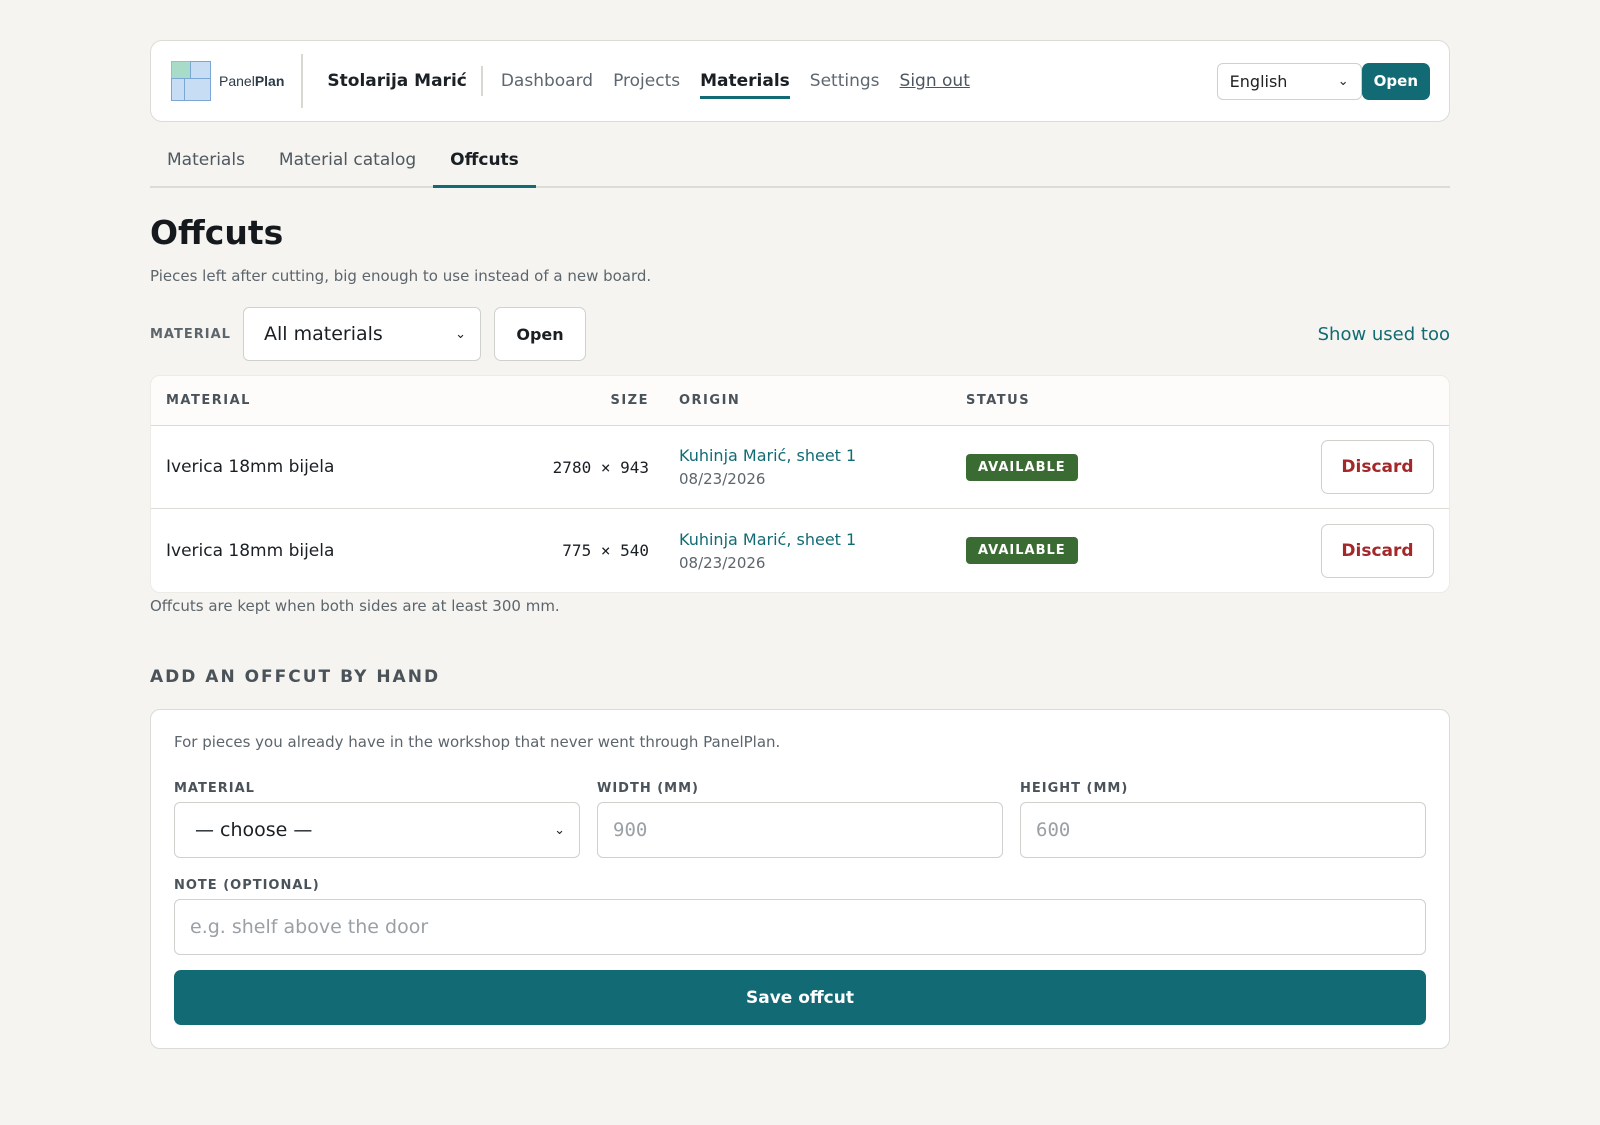 The width and height of the screenshot is (1600, 1125). What do you see at coordinates (800, 164) in the screenshot?
I see `materials-subtabs: Materials Material catalog Offcuts` at bounding box center [800, 164].